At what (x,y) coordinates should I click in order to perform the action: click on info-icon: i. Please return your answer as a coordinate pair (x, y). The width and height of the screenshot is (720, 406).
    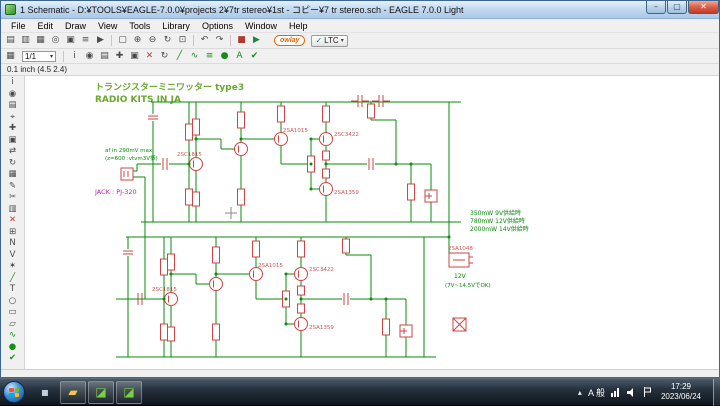
    Looking at the image, I should click on (74, 56).